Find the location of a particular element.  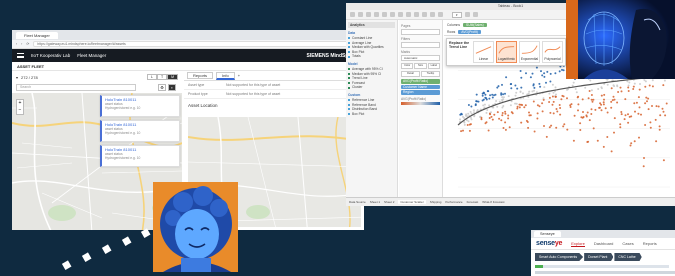

trend-option-exponential: Exponential is located at coordinates (529, 52).